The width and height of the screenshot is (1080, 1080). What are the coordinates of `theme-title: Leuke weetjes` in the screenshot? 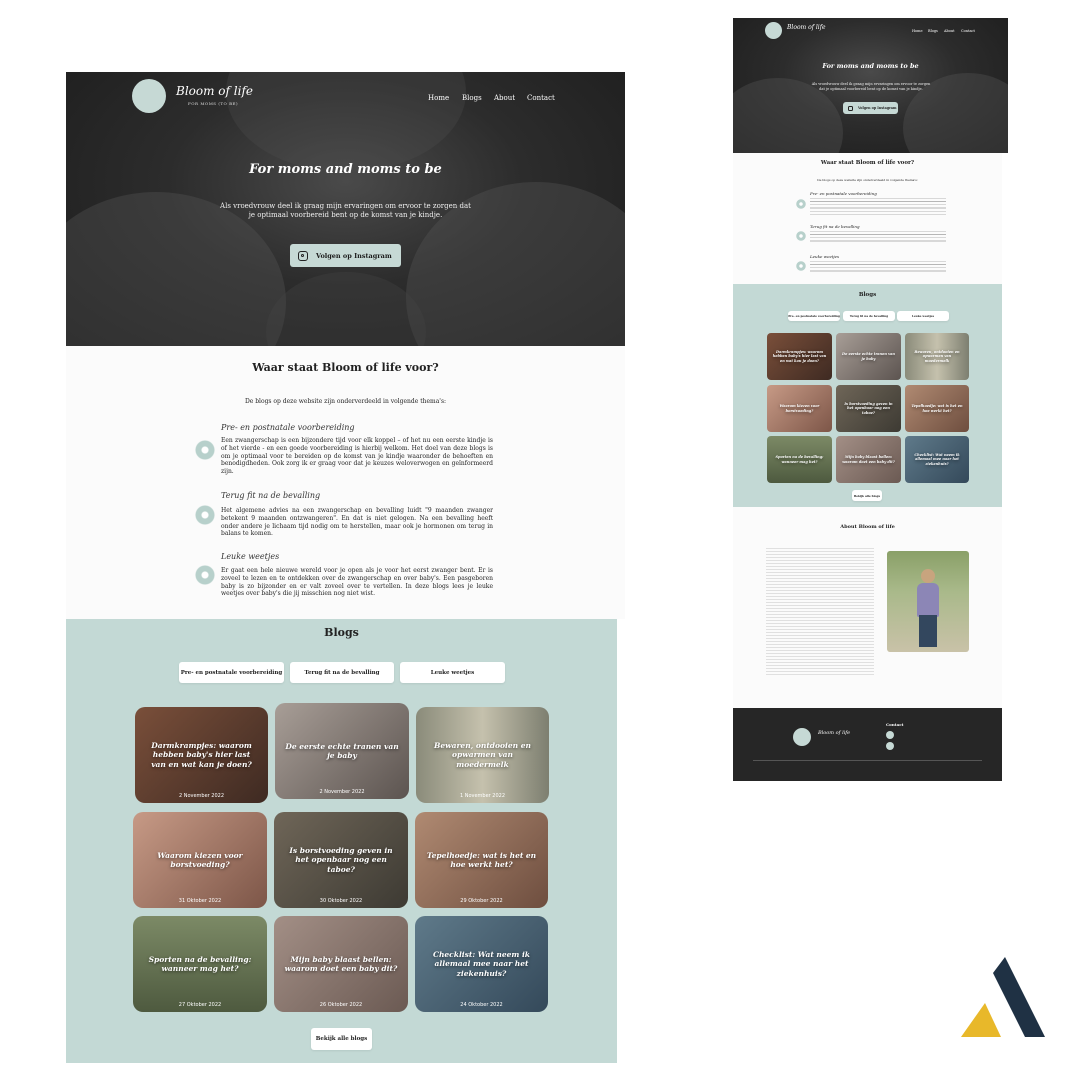 It's located at (250, 556).